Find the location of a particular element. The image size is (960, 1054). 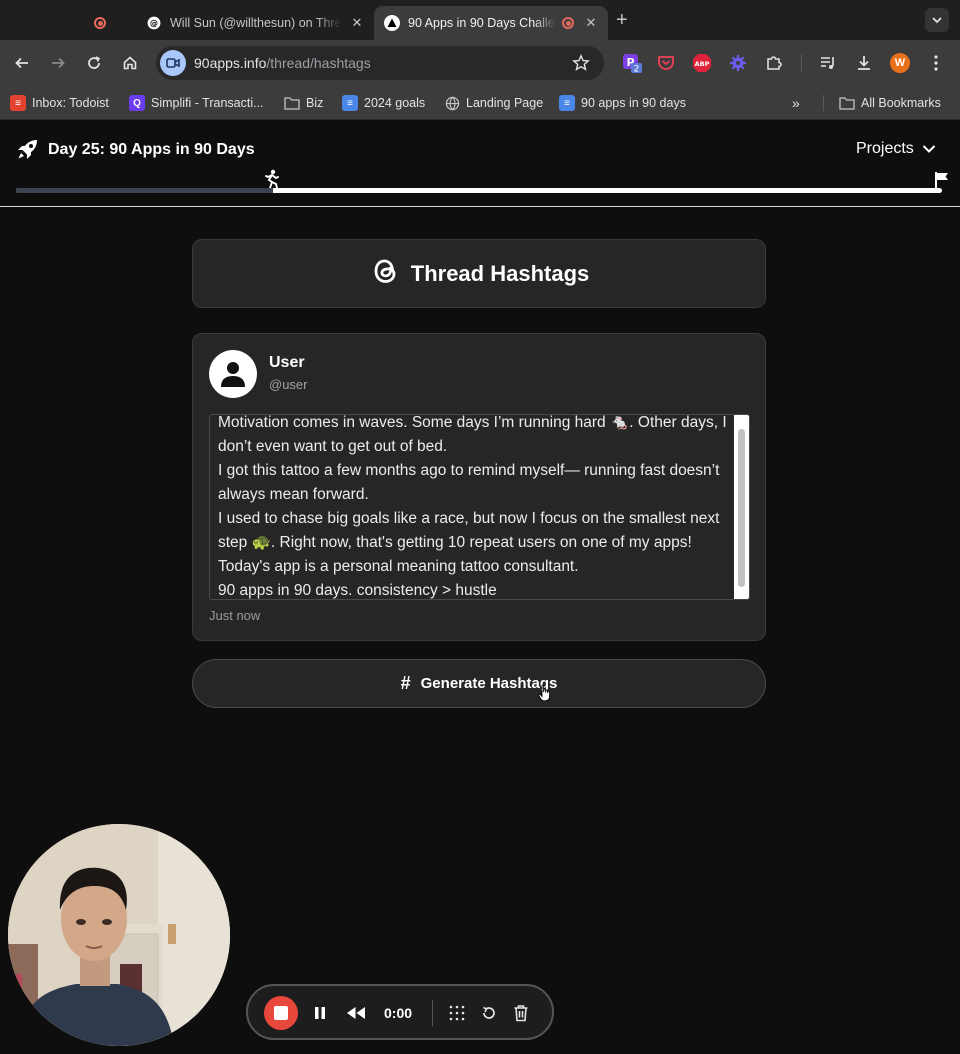

scrollbar is located at coordinates (741, 507).